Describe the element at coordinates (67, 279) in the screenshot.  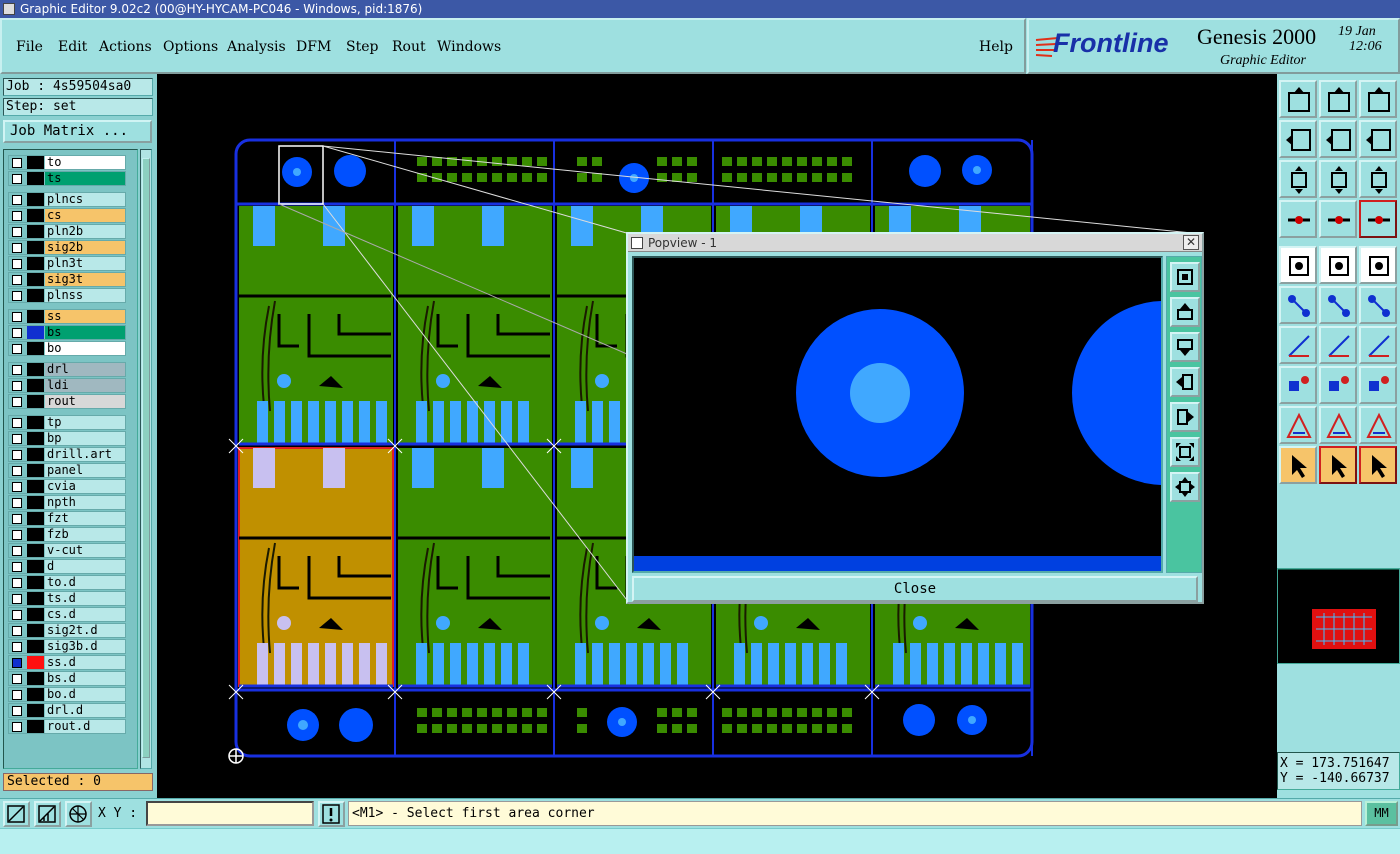
I see `layer-row-sig3t: sig3t` at that location.